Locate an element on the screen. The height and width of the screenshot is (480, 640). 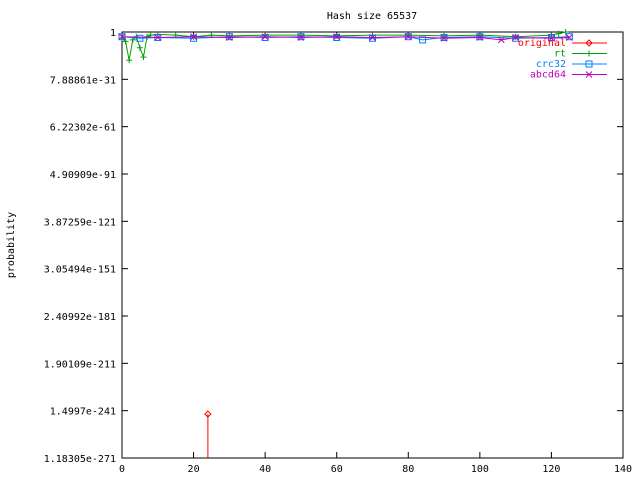
legend-label: crc32 is located at coordinates (551, 64).